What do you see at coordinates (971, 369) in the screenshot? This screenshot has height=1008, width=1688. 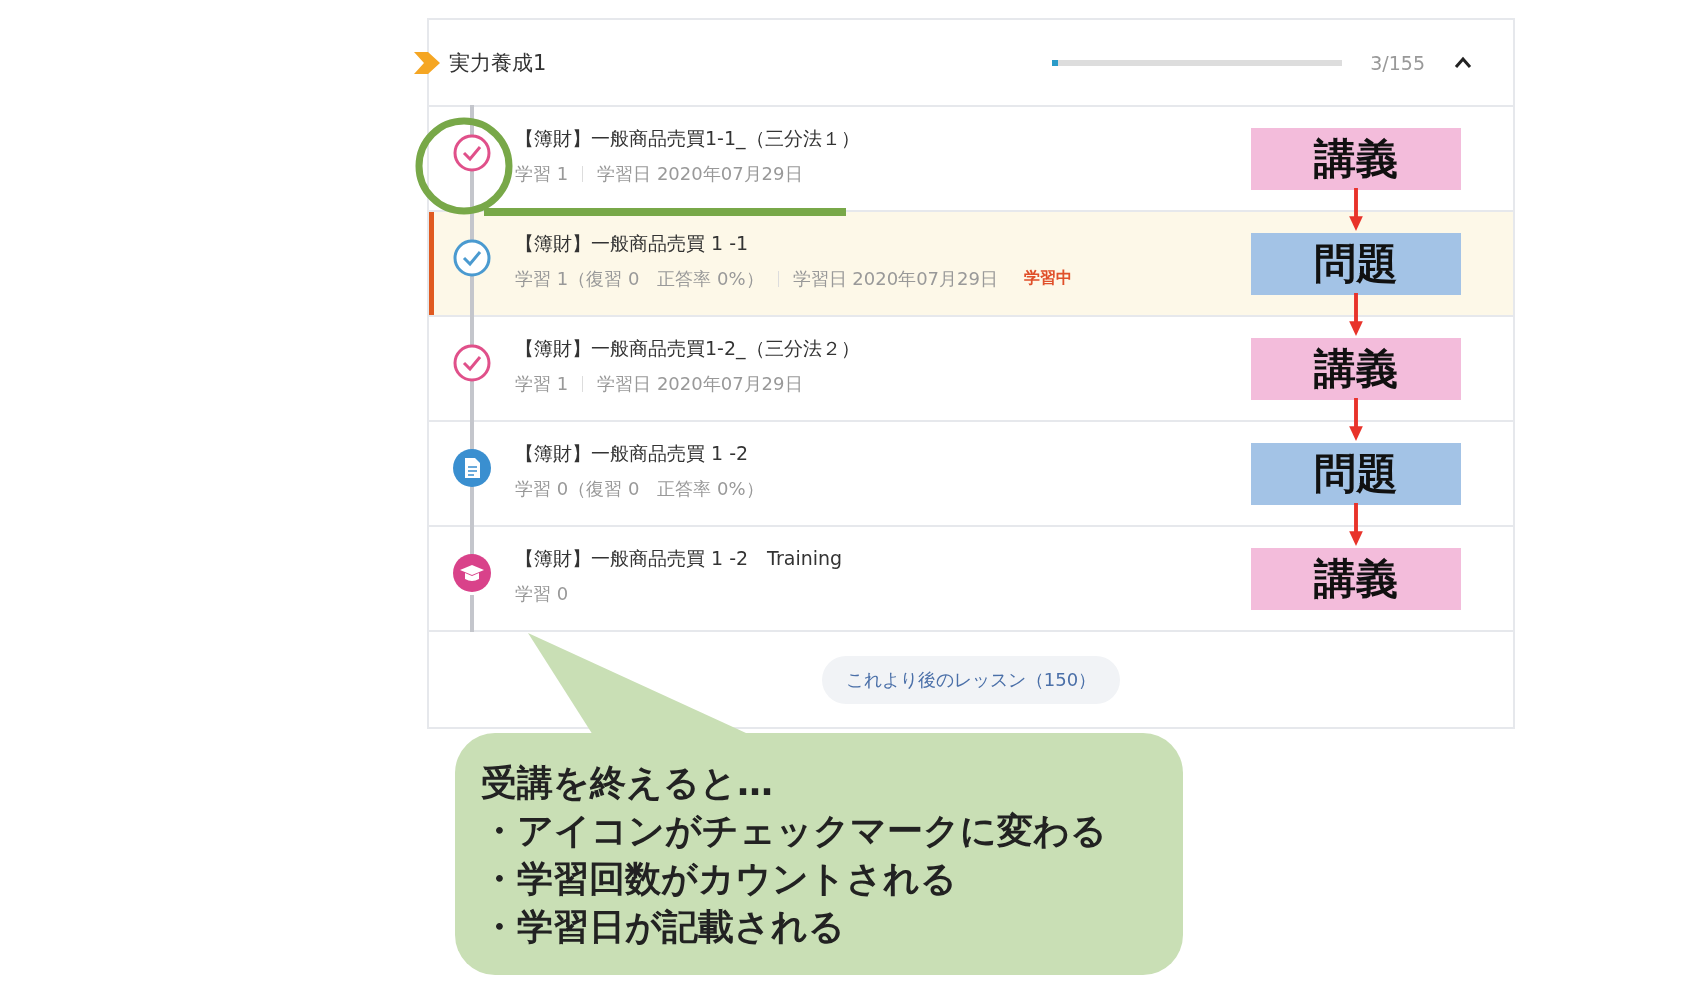 I see `lesson-row: 【簿財】一般商品売買1-2_（三分法２） 学習 1 学習日 2020年07月29日 講義` at bounding box center [971, 369].